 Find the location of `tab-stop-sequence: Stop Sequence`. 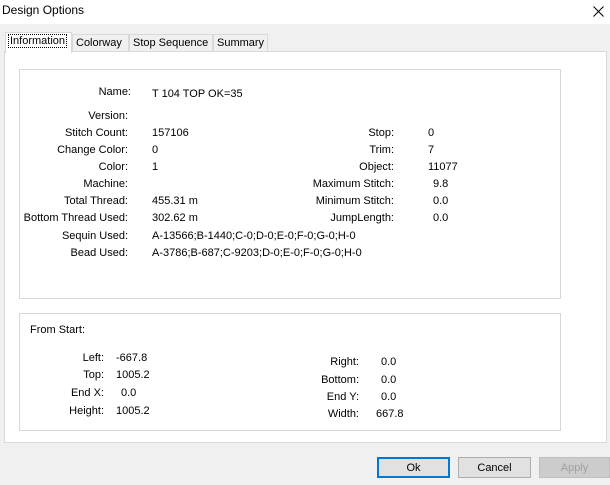

tab-stop-sequence: Stop Sequence is located at coordinates (171, 43).